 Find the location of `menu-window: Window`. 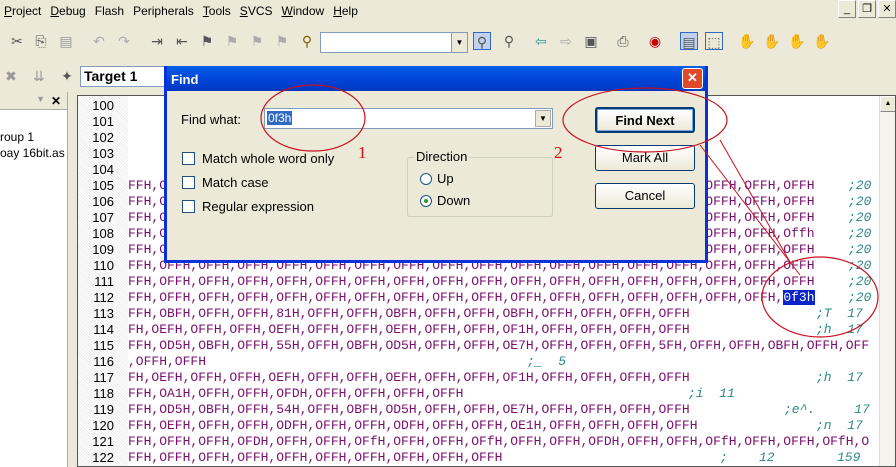

menu-window: Window is located at coordinates (303, 11).